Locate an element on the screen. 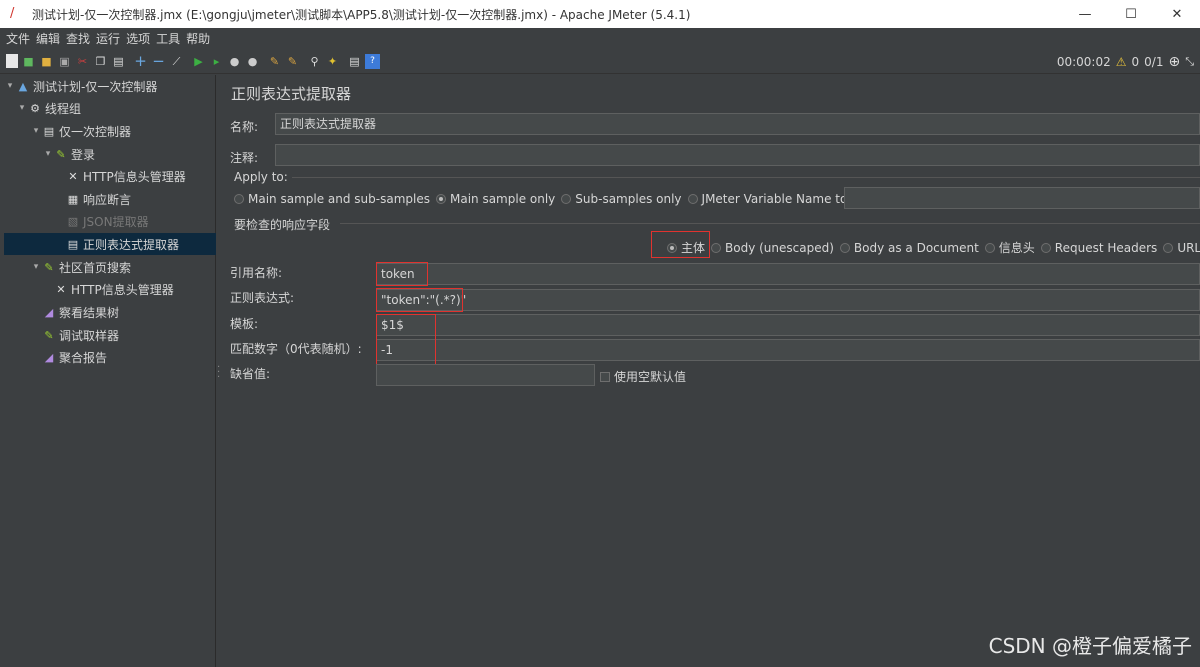 The image size is (1200, 667). radio-label: Request Headers is located at coordinates (1106, 247).